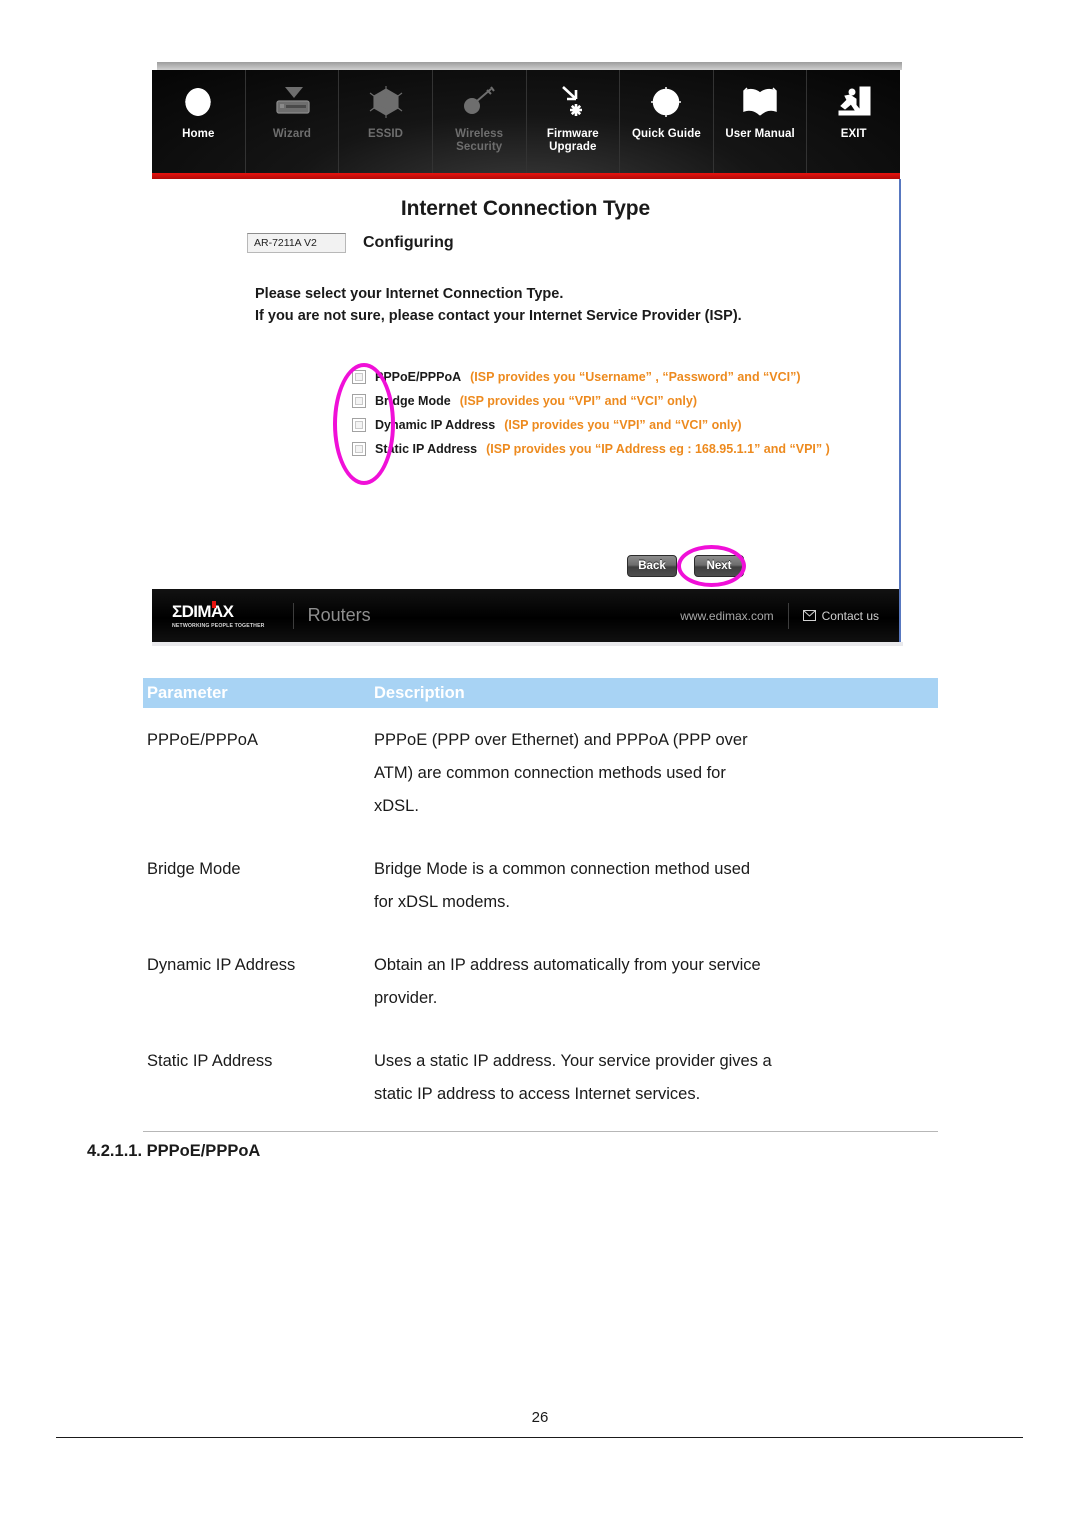 This screenshot has height=1527, width=1080. I want to click on nav-item-wireless-security: Wireless Security, so click(480, 121).